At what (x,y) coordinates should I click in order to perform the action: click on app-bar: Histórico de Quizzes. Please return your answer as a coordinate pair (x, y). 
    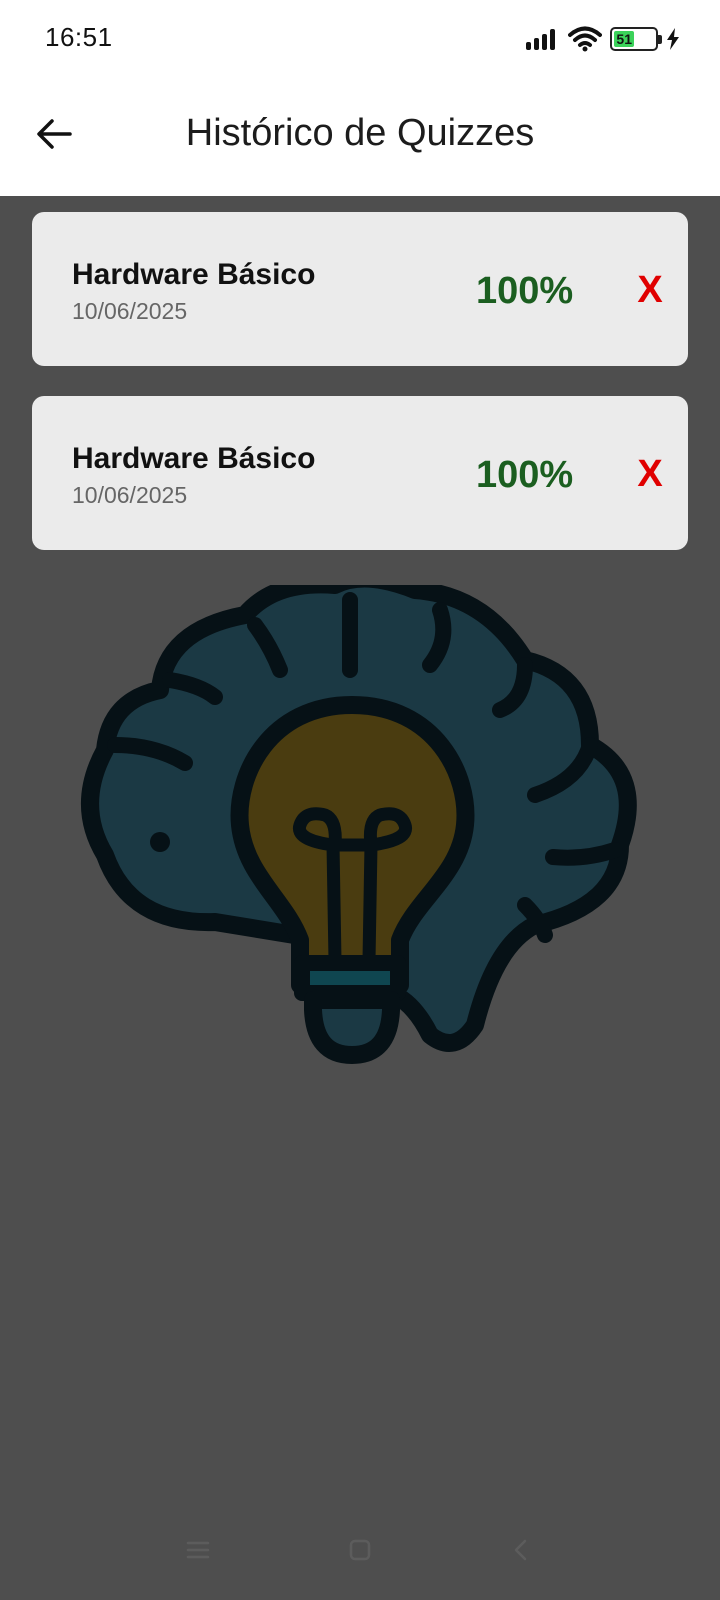
    Looking at the image, I should click on (360, 134).